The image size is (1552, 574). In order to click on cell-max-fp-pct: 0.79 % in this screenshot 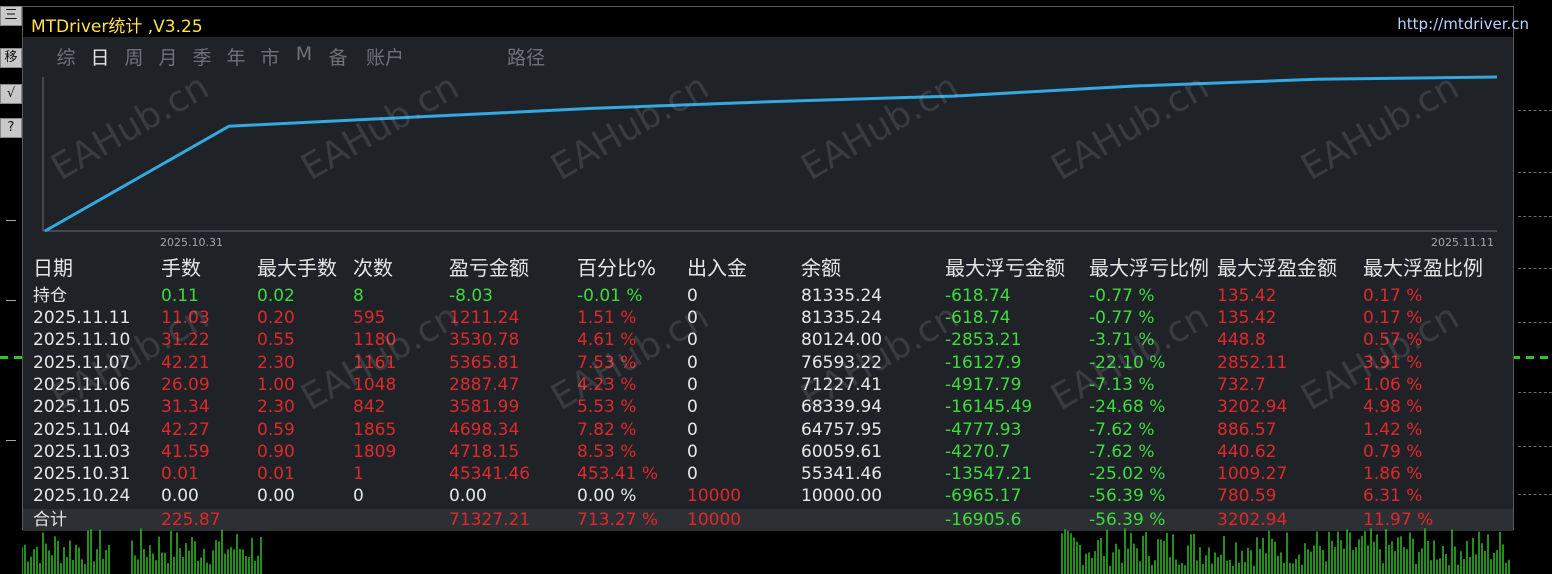, I will do `click(1393, 451)`.